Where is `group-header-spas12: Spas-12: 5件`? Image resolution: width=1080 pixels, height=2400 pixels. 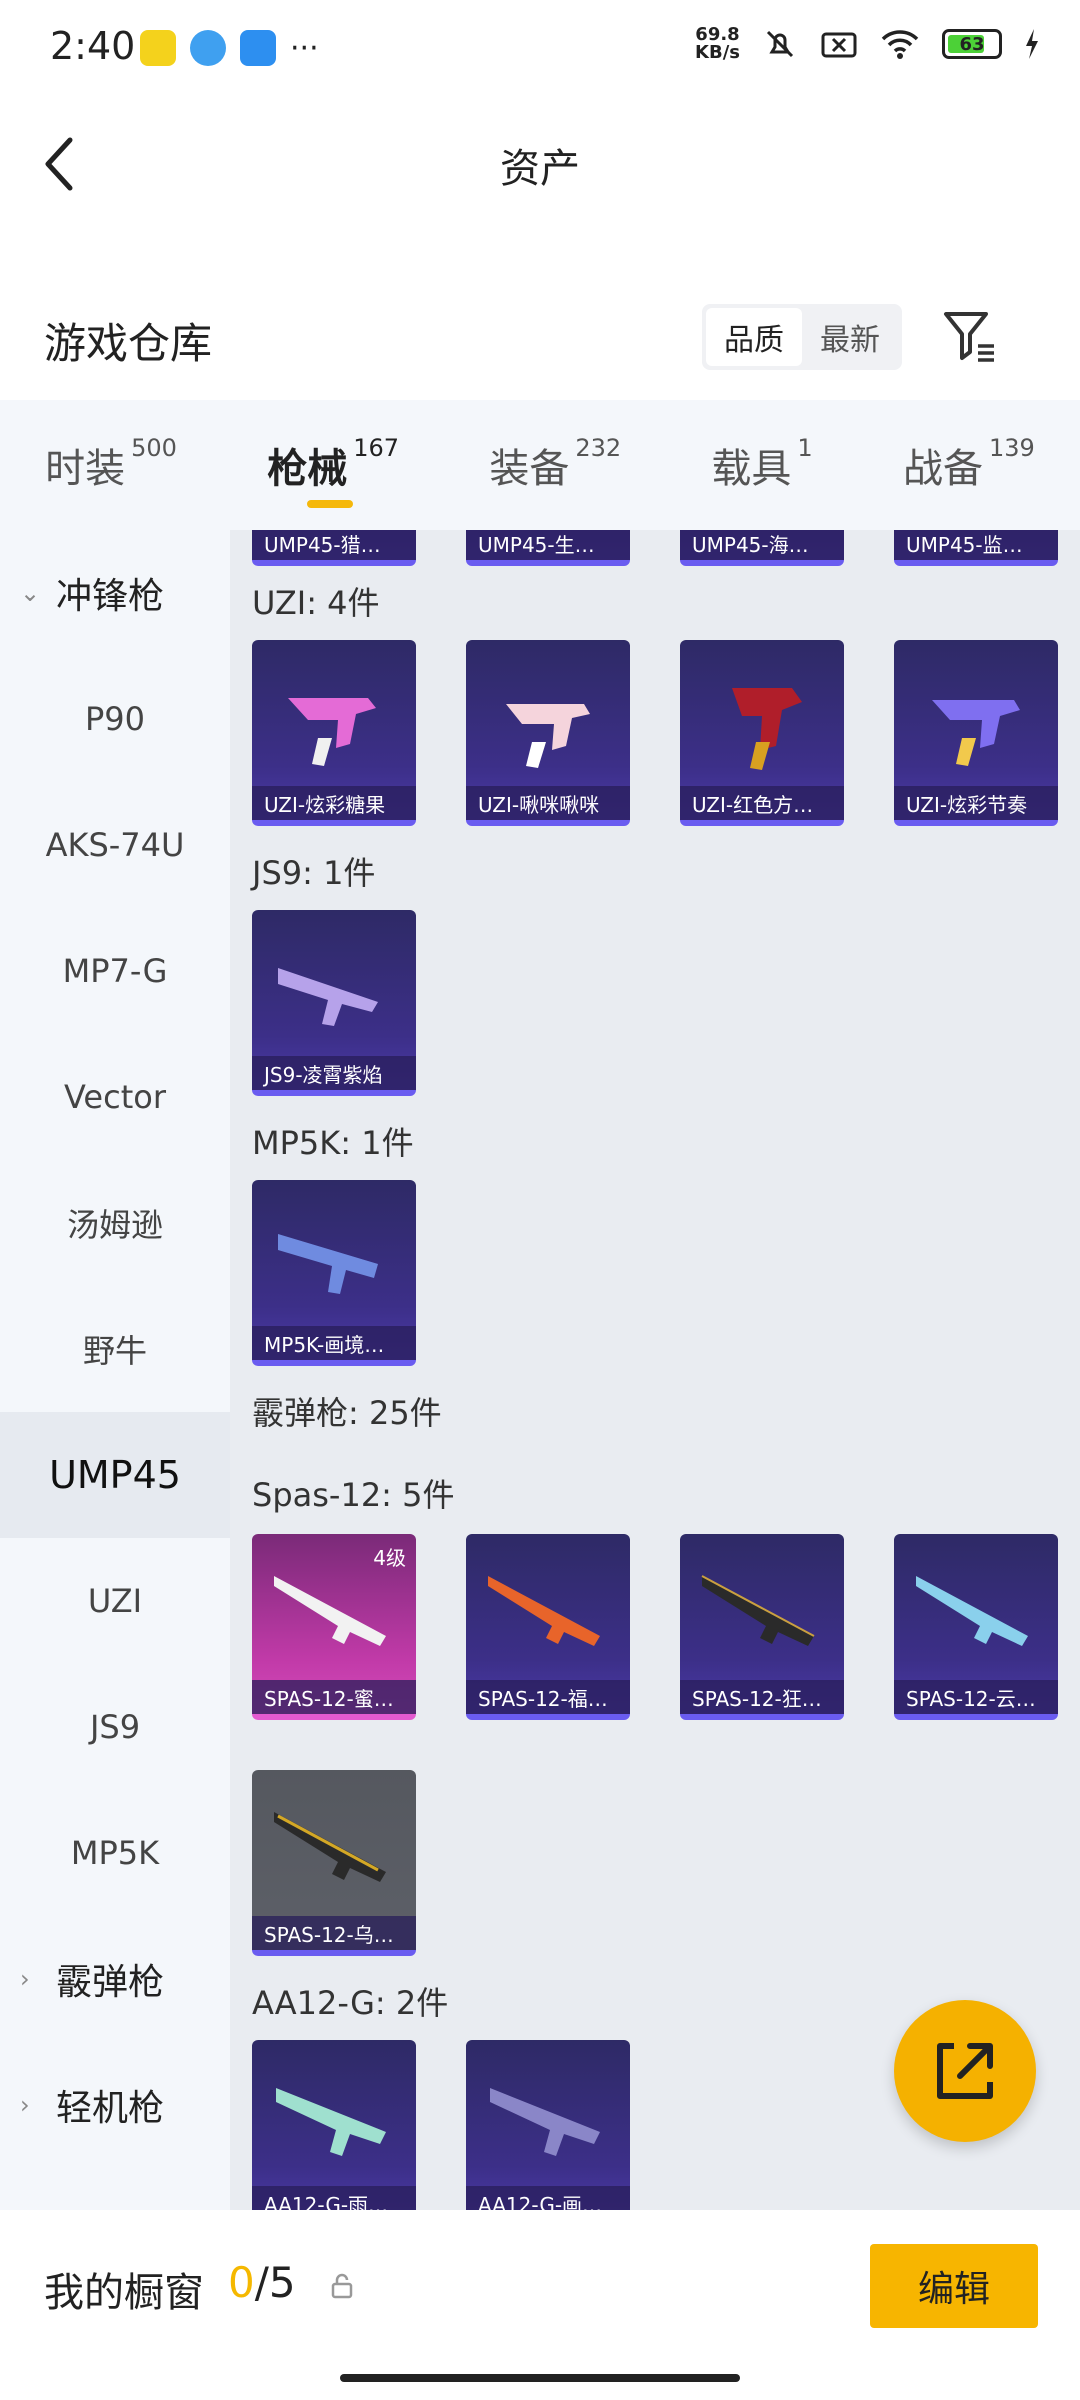
group-header-spas12: Spas-12: 5件 is located at coordinates (353, 1495).